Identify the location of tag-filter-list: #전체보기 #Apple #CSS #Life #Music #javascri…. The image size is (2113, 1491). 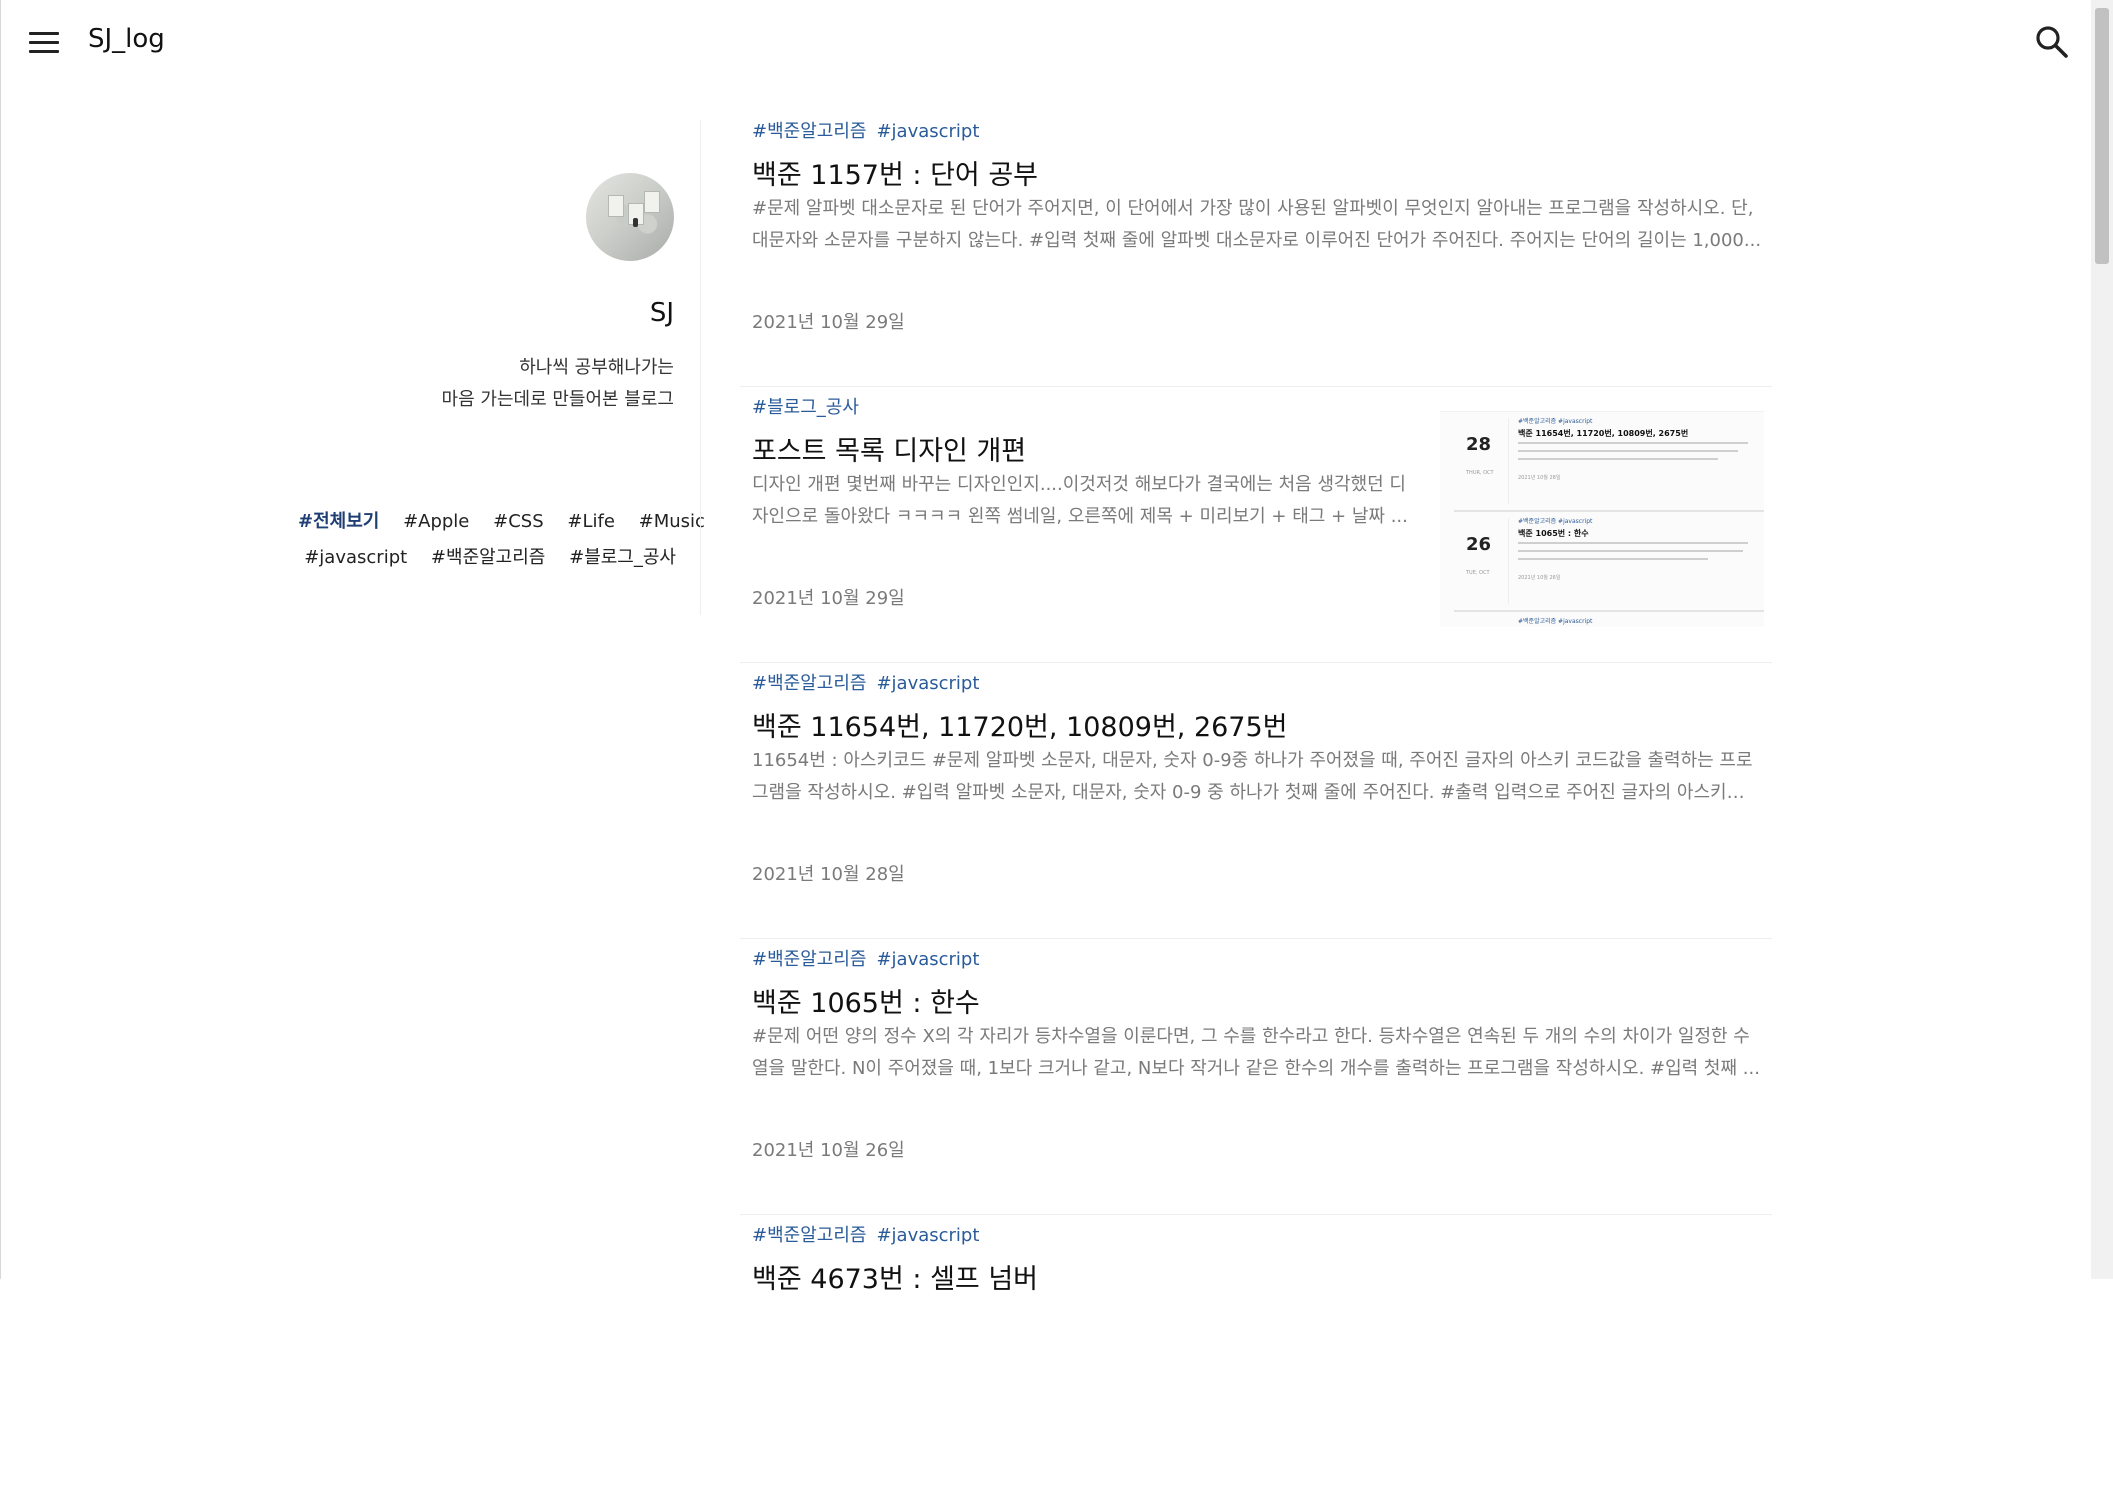
(492, 540).